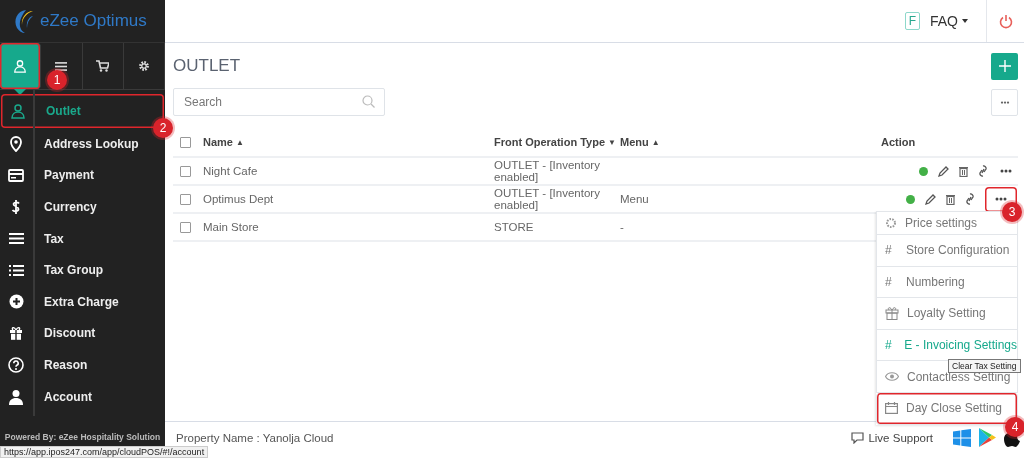 The image size is (1024, 458). What do you see at coordinates (255, 438) in the screenshot?
I see `property-name: Property Name : Yanolja Cloud` at bounding box center [255, 438].